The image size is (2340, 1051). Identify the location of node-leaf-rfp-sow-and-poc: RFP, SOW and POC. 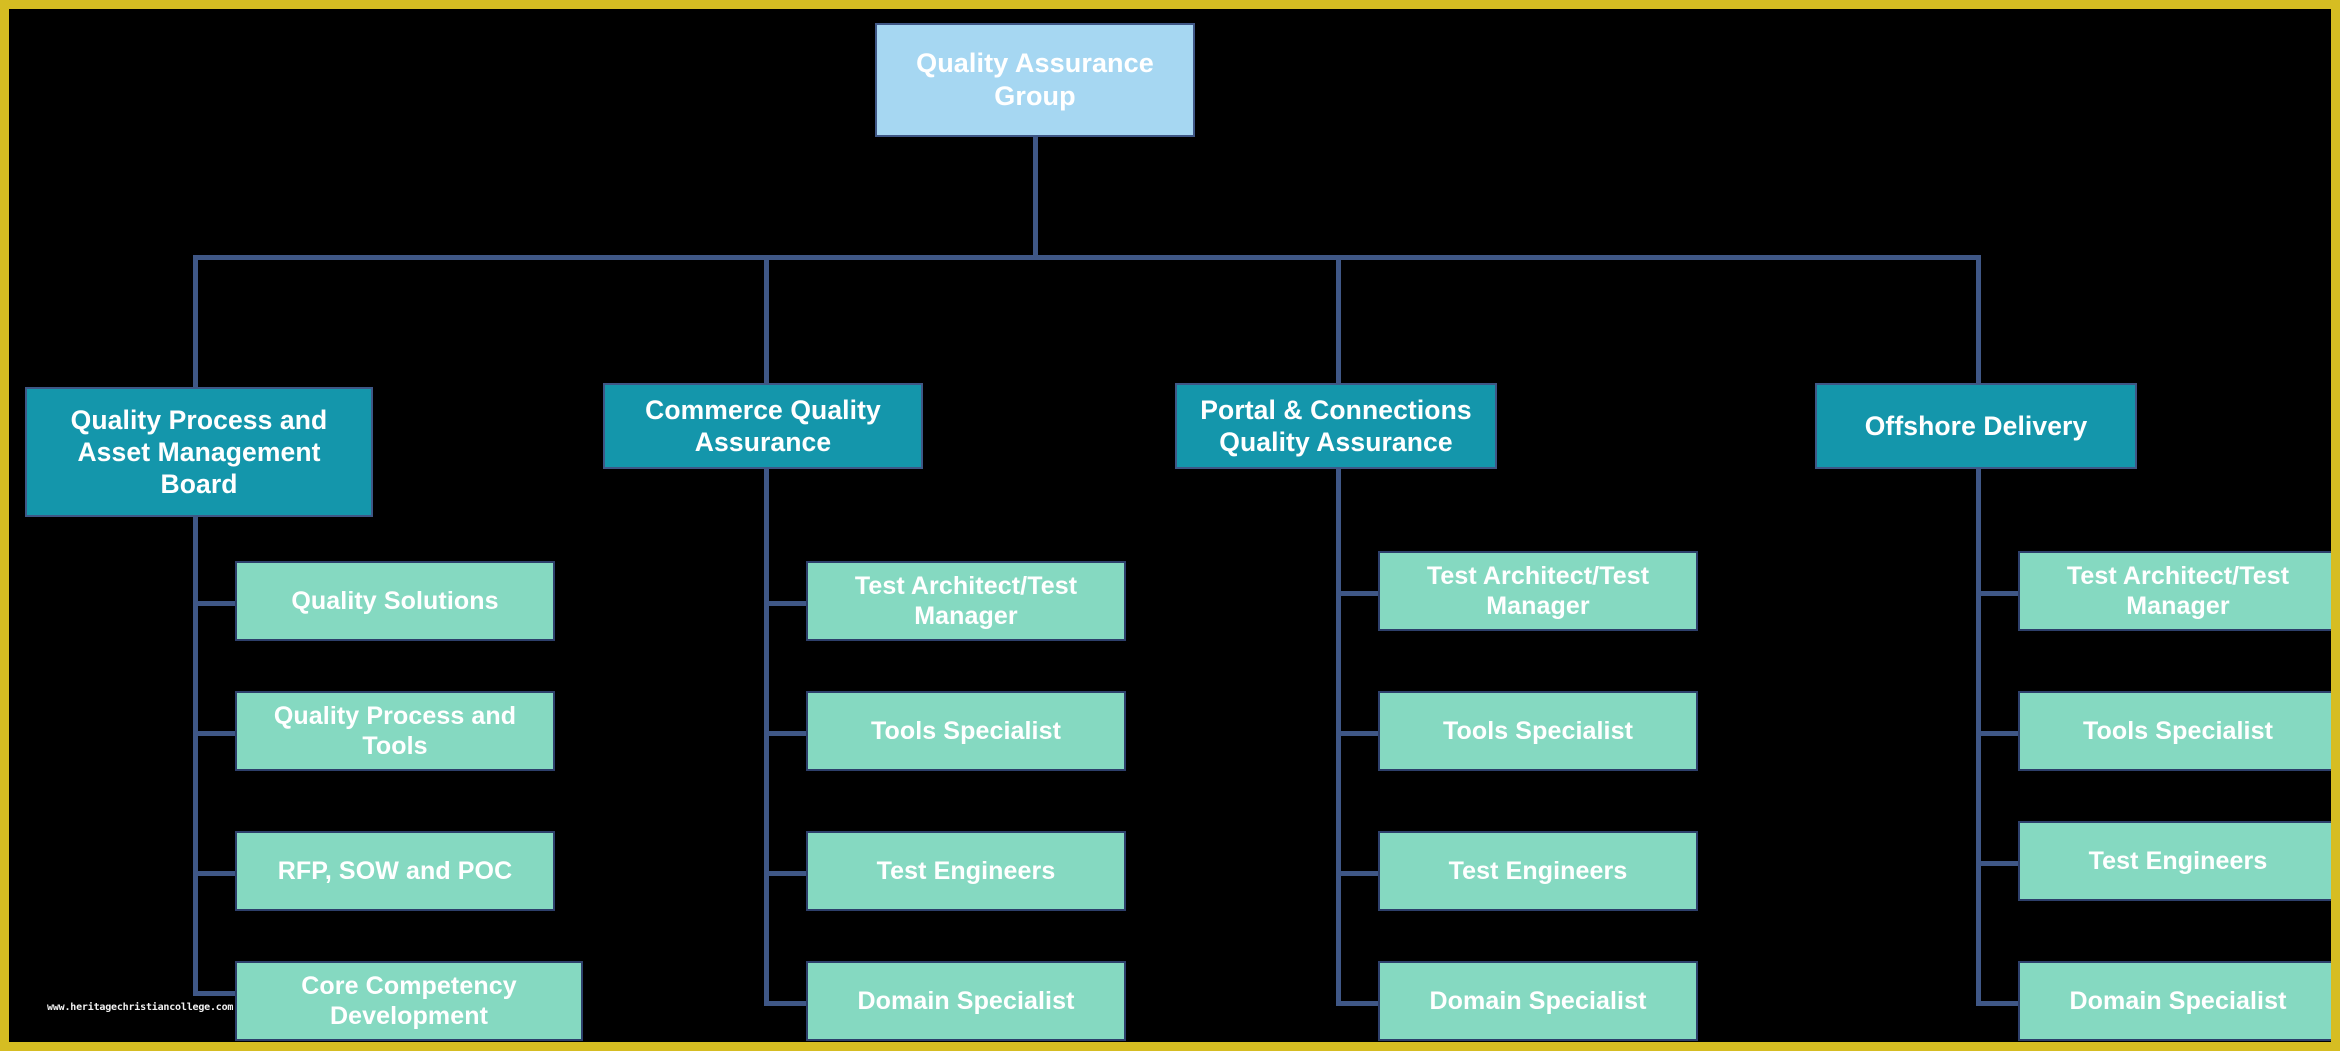
(395, 871).